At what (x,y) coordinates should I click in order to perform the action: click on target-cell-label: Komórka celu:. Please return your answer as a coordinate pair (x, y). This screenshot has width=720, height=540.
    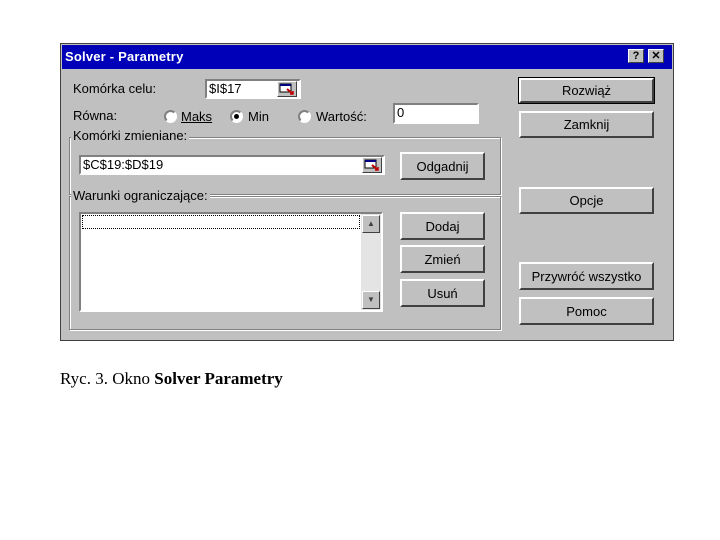
    Looking at the image, I should click on (115, 88).